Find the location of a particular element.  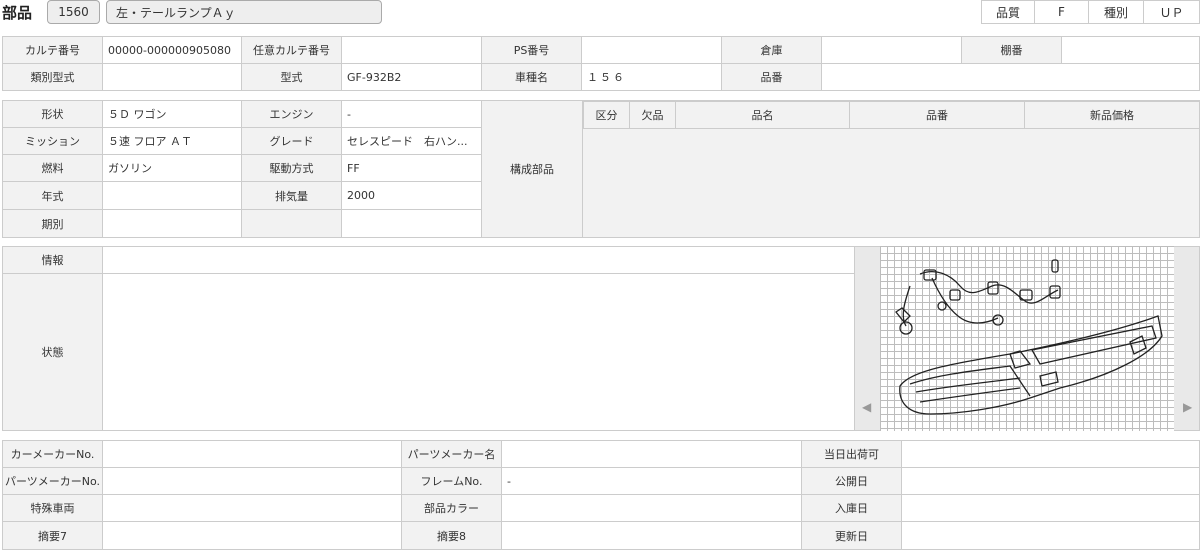

part-image is located at coordinates (1027, 338).